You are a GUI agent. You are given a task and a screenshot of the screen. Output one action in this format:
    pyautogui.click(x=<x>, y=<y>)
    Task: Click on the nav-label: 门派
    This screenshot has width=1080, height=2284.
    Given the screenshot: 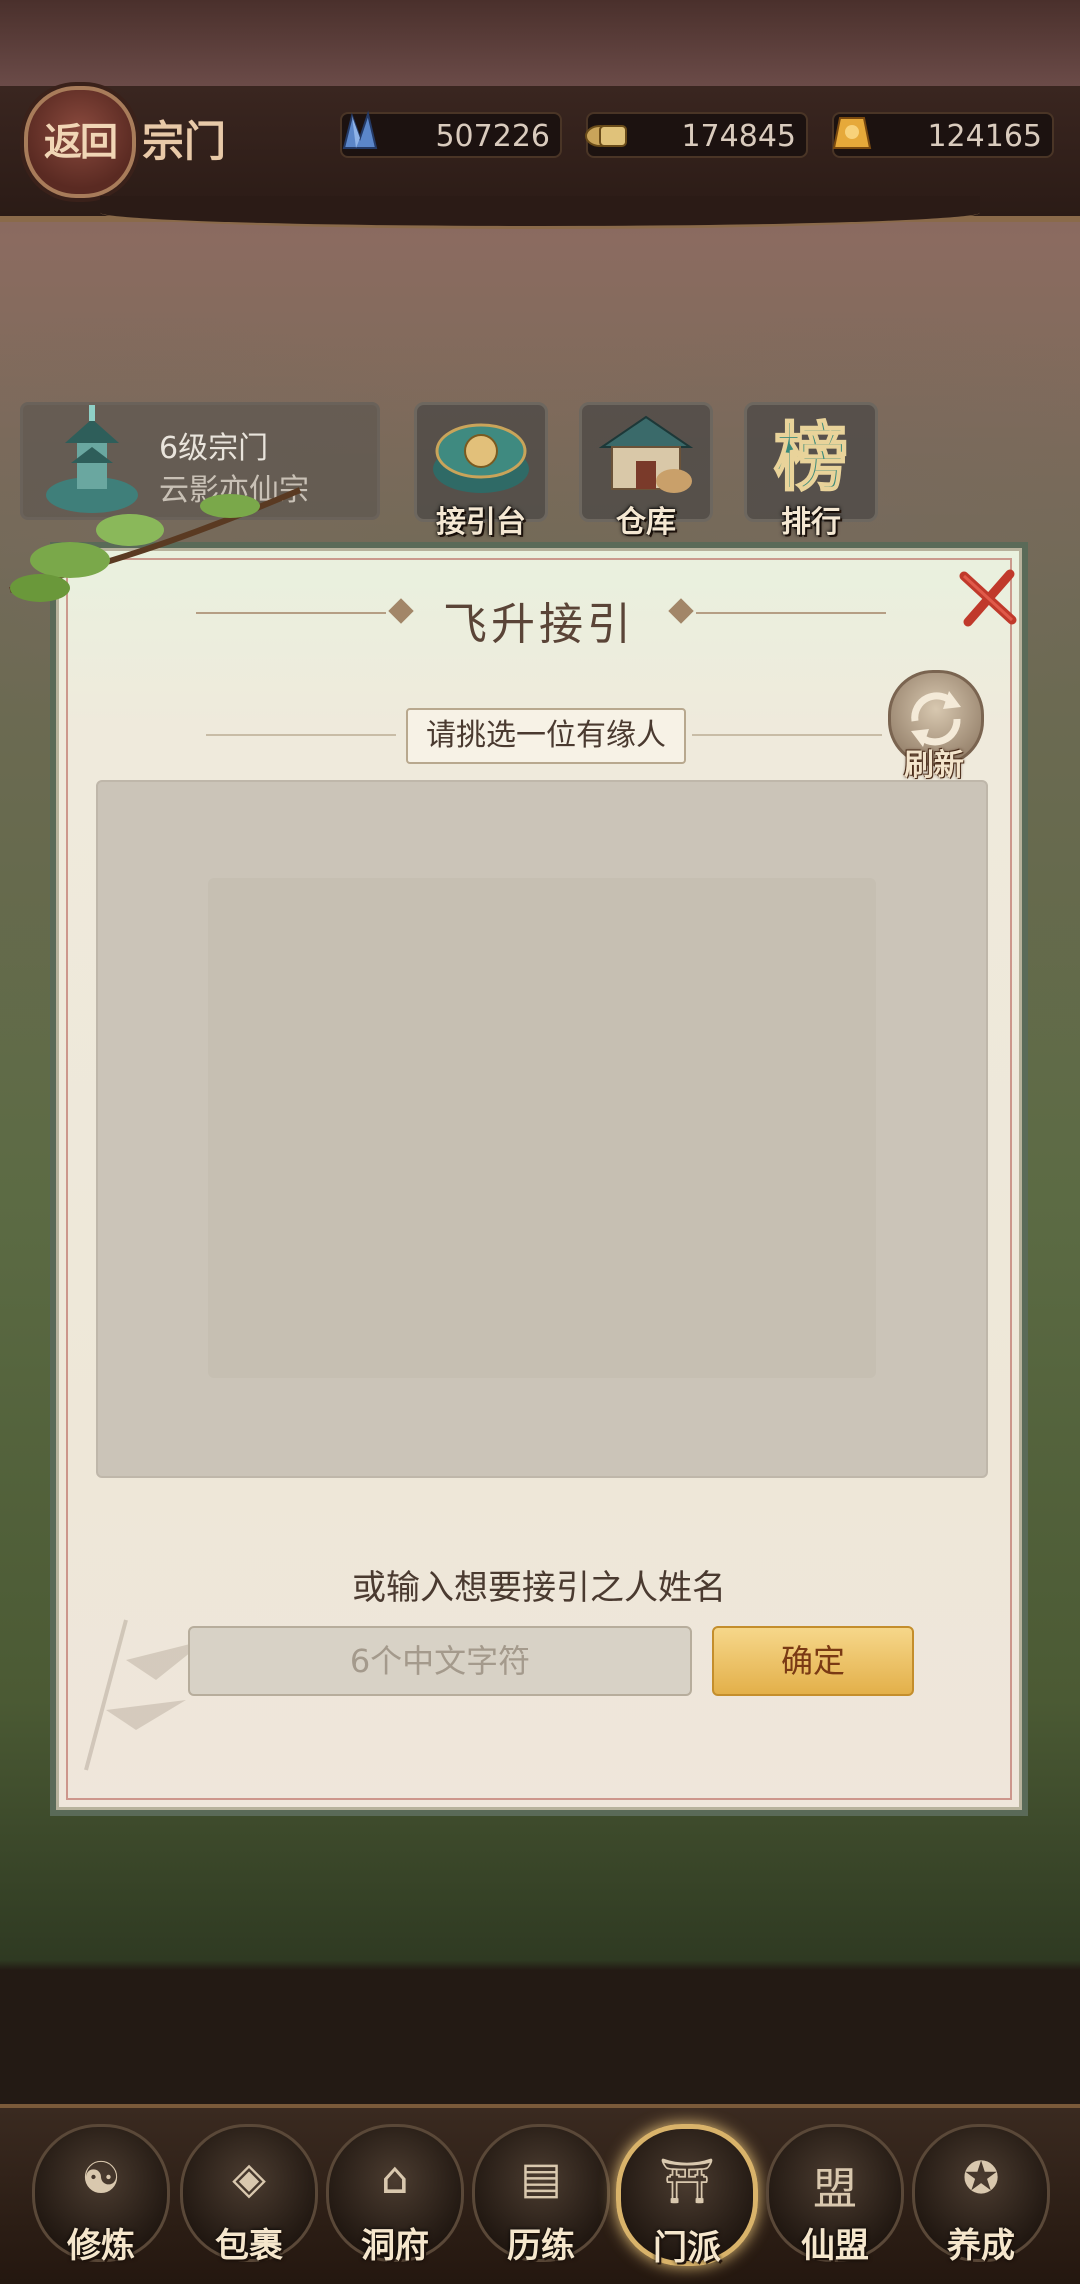 What is the action you would take?
    pyautogui.click(x=687, y=2248)
    